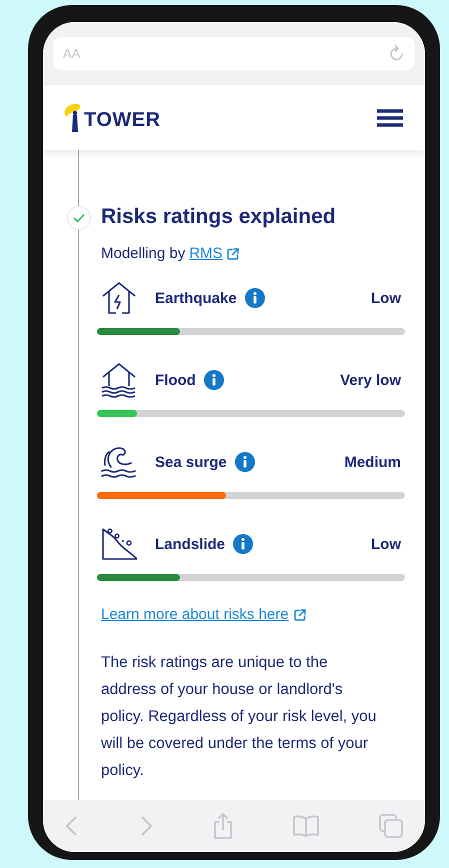 The height and width of the screenshot is (868, 449). I want to click on explanation-text: The risk ratings are unique to the address of your house or landlord's policy. Regardless of your risk level, you will be covered under the terms of your policy., so click(239, 717).